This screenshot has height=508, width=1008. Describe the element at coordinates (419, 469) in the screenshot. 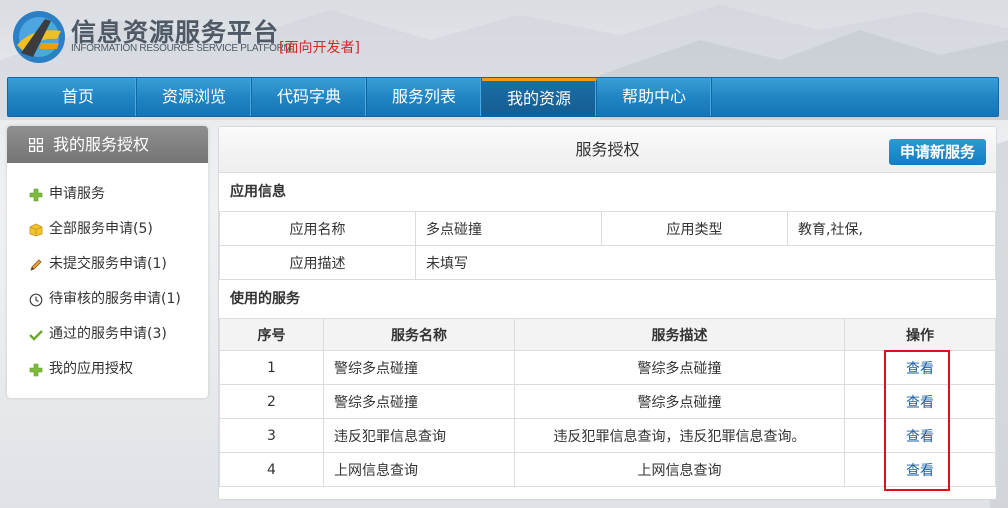

I see `service-name: 上网信息查询` at that location.